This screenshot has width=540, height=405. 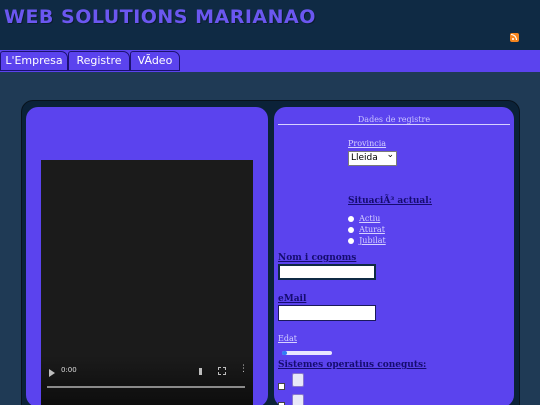 What do you see at coordinates (372, 157) in the screenshot?
I see `provincia-select: Lleida` at bounding box center [372, 157].